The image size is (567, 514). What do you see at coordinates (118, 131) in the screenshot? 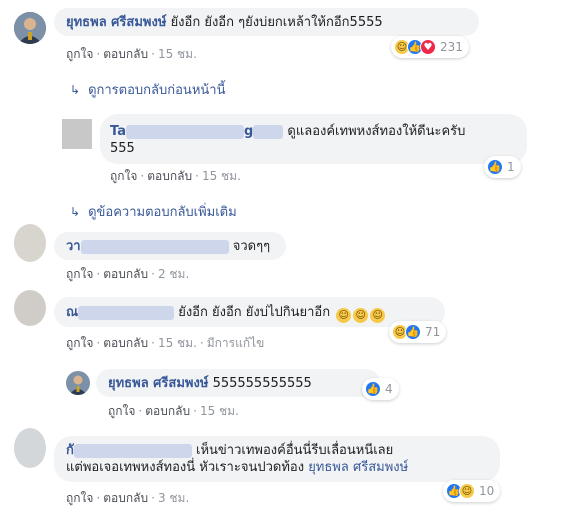
I see `reply-author: Ta` at bounding box center [118, 131].